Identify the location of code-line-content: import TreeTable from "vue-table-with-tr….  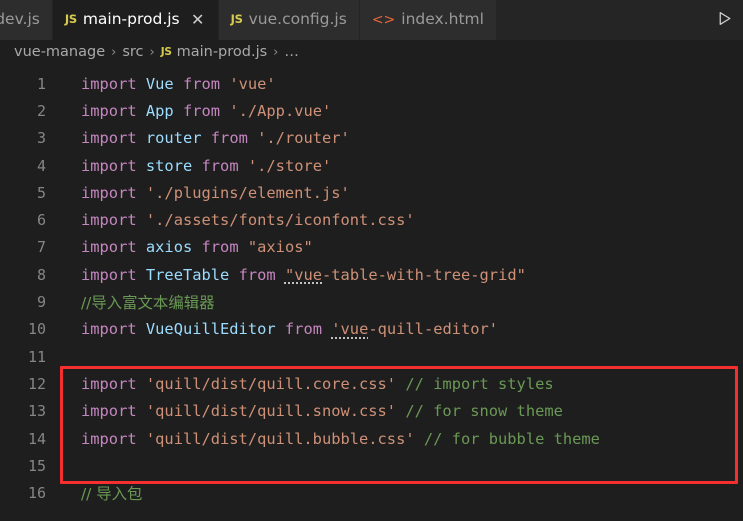
(398, 275).